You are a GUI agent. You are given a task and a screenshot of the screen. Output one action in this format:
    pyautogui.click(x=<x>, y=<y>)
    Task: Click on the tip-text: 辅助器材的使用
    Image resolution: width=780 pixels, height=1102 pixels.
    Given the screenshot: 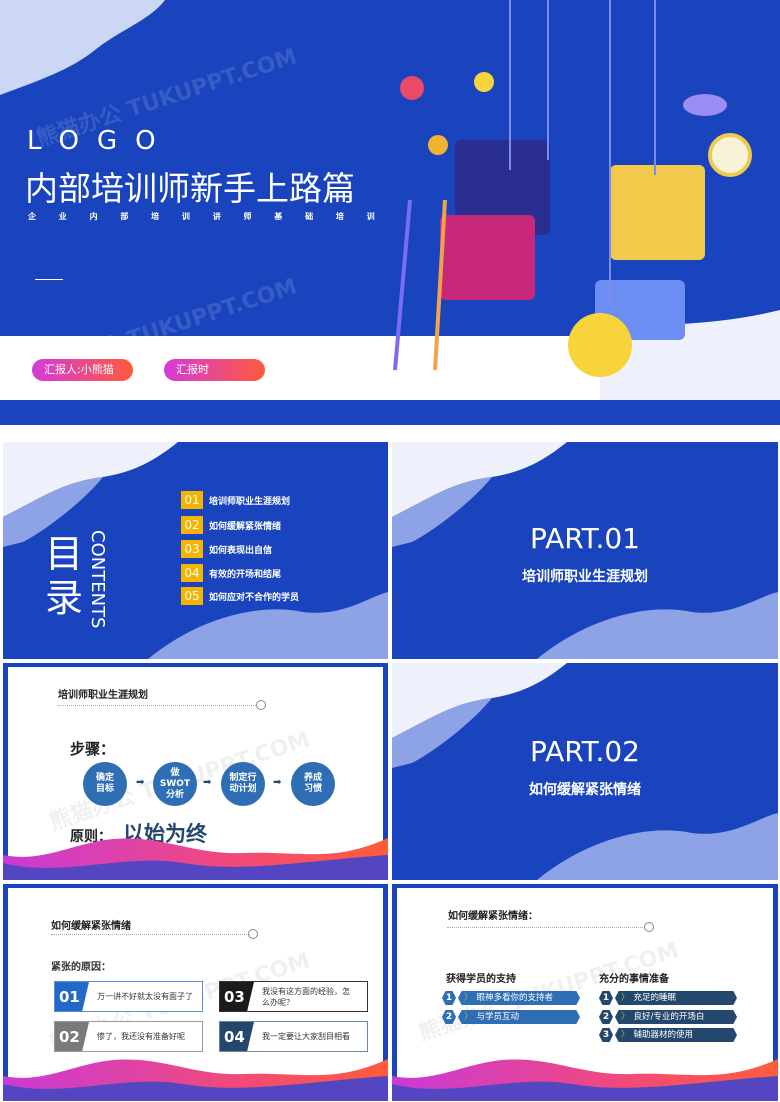 What is the action you would take?
    pyautogui.click(x=663, y=1035)
    